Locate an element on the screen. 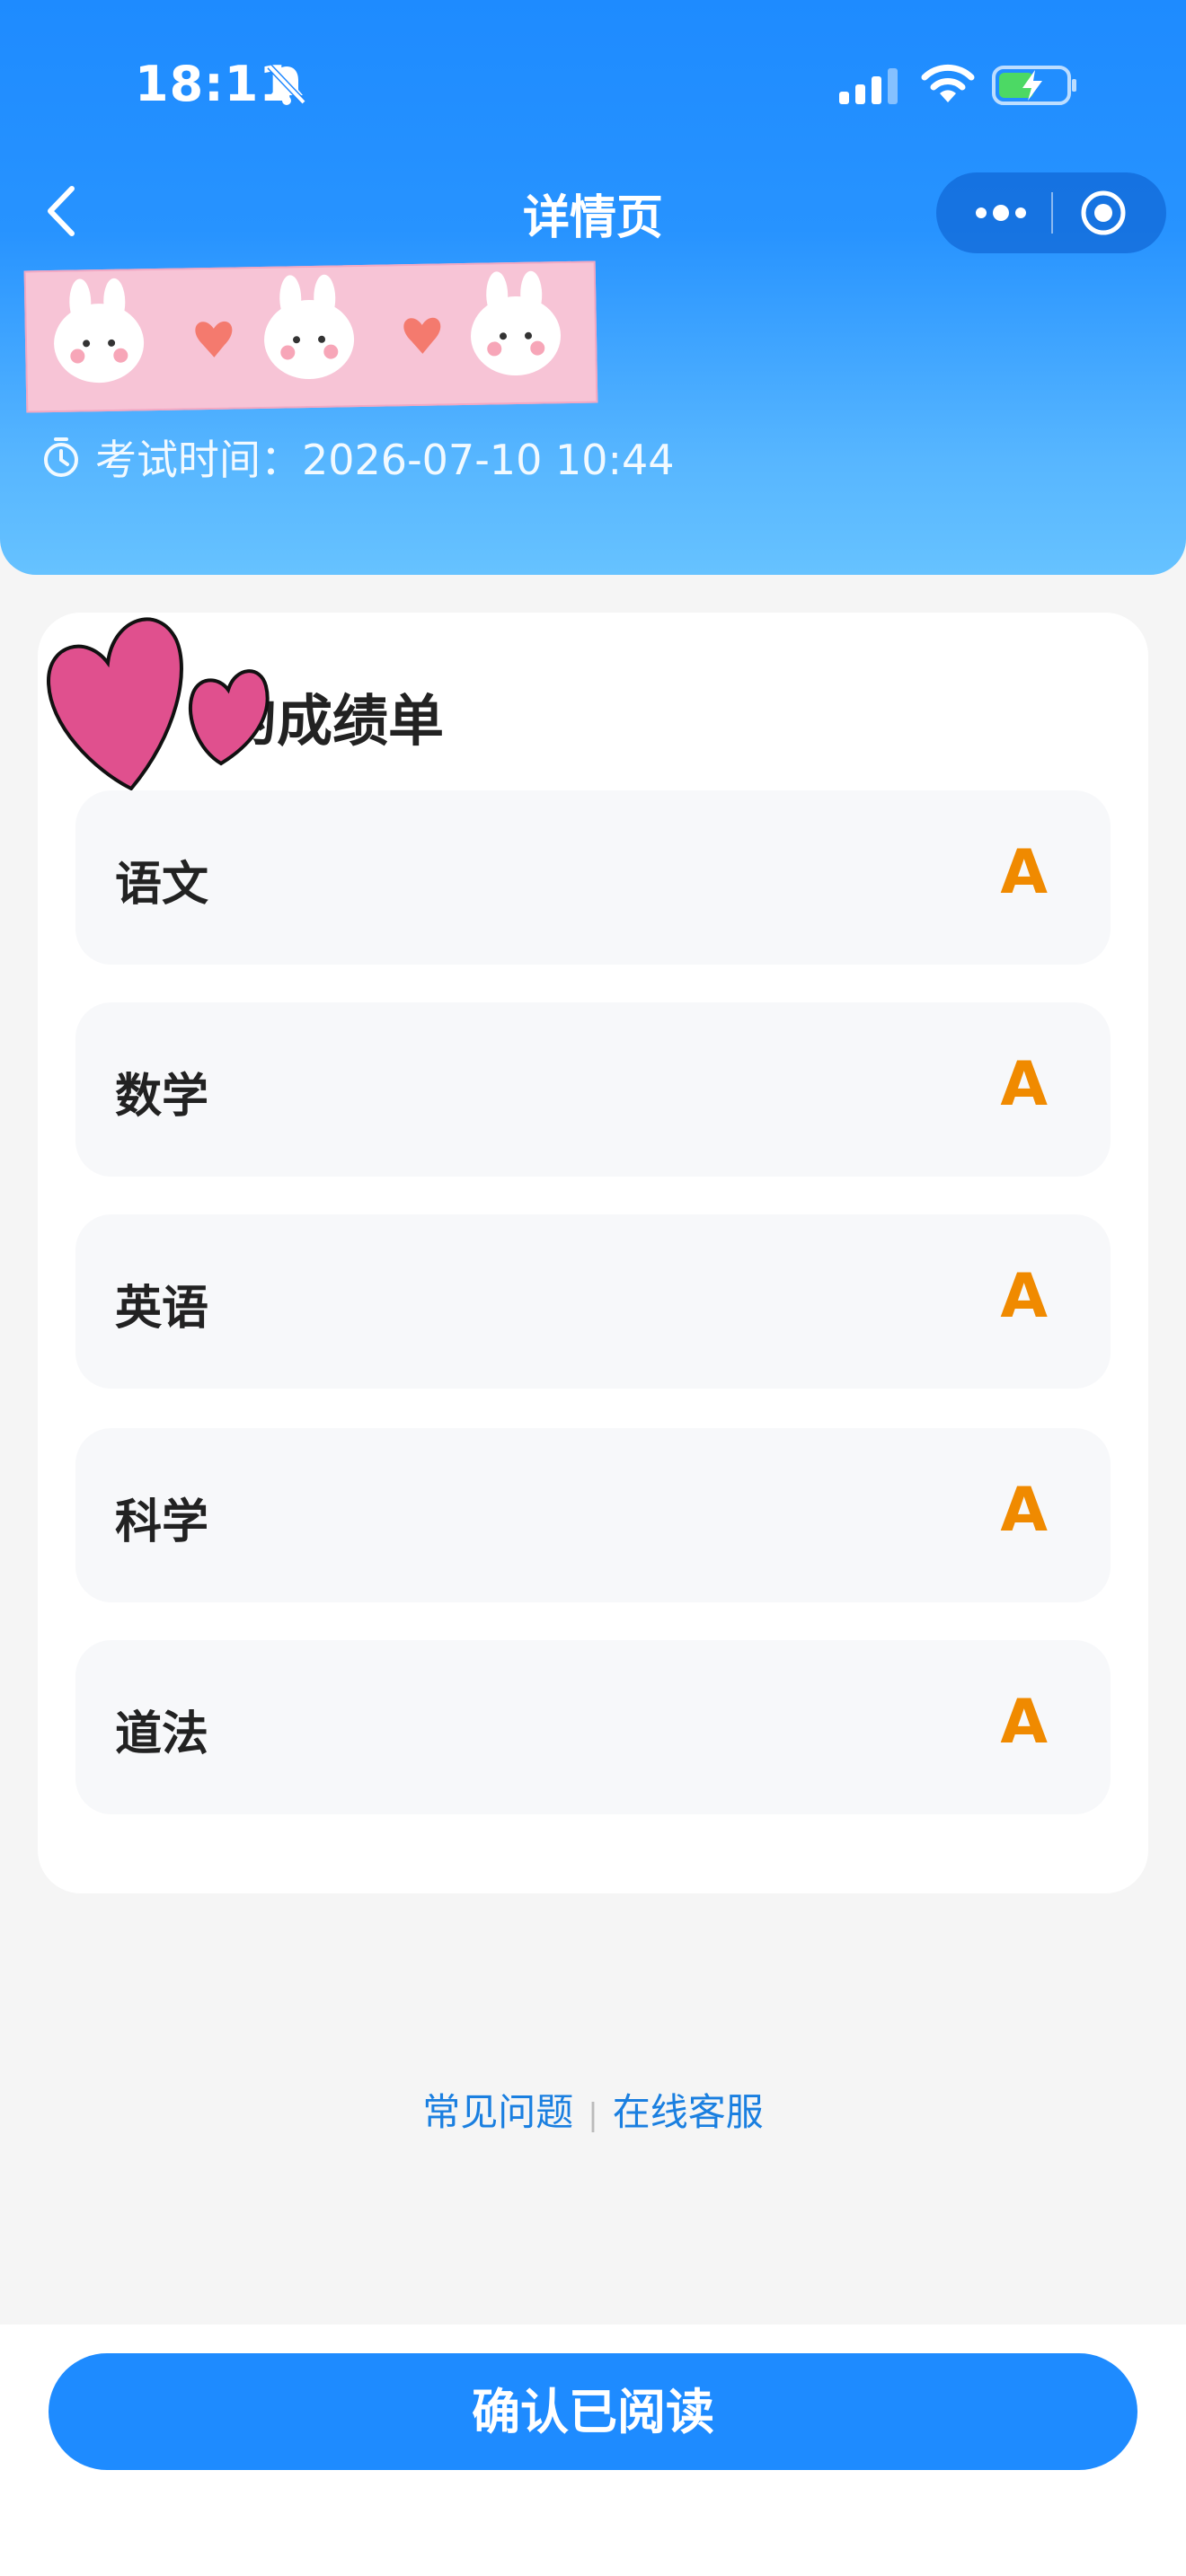 The image size is (1186, 2576). more-dots-icon is located at coordinates (1001, 213).